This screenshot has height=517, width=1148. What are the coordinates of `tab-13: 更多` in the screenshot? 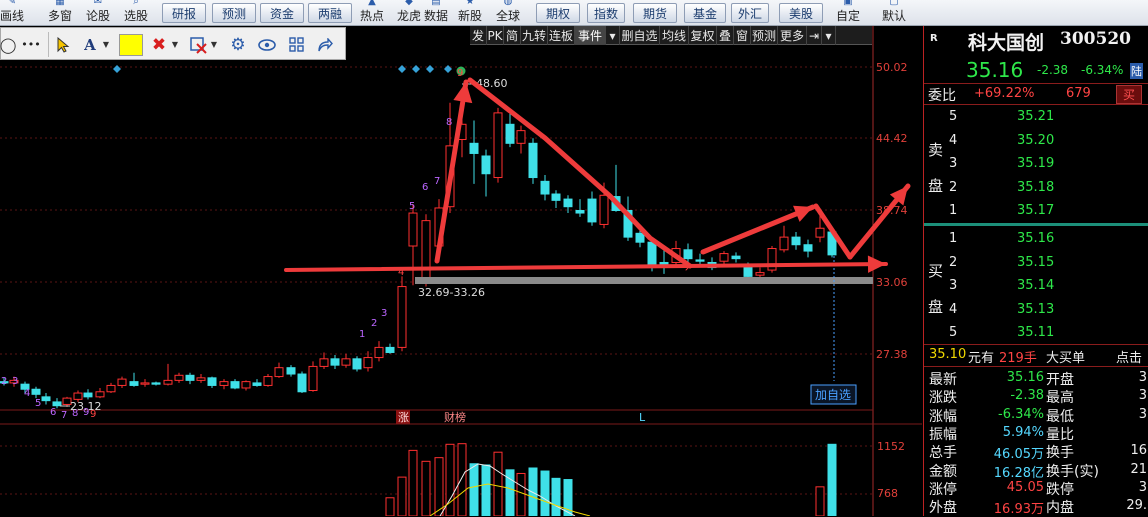 It's located at (792, 35).